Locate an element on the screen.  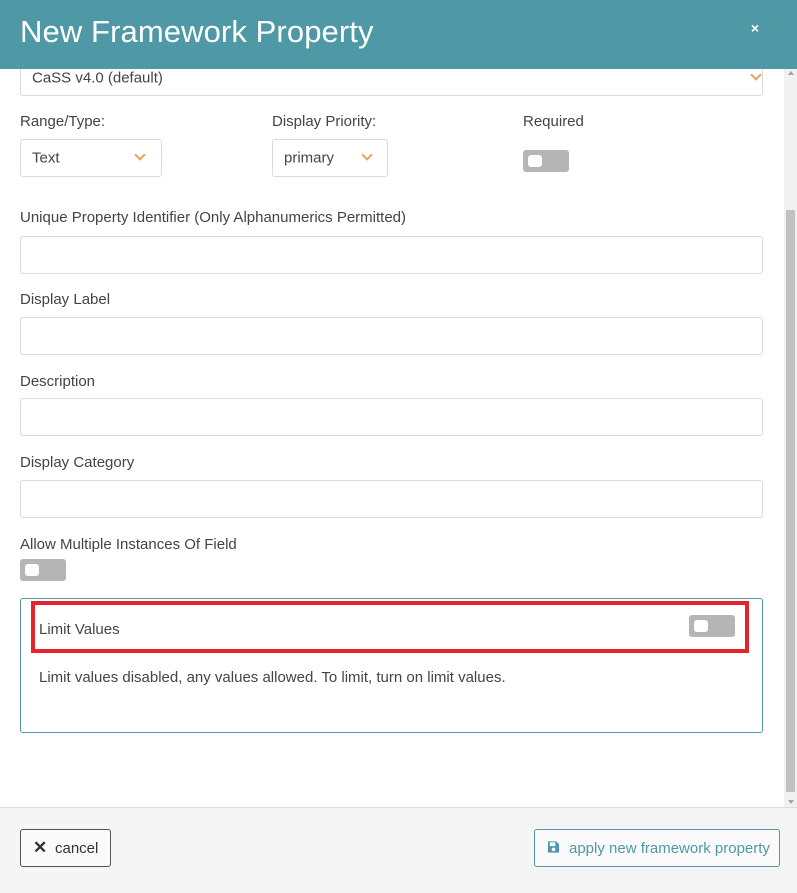
display-category-input is located at coordinates (391, 499).